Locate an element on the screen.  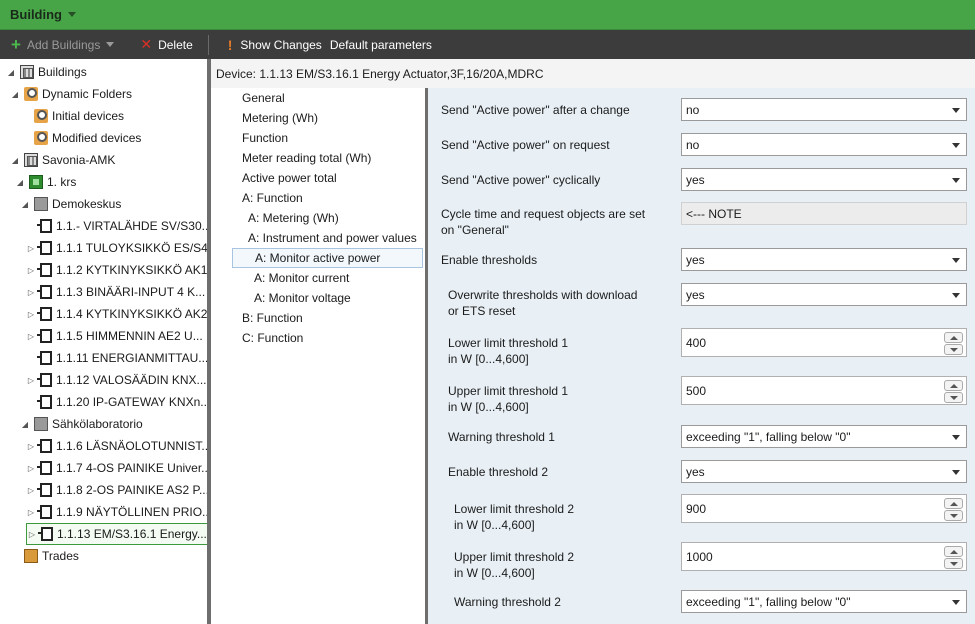
trades-icon is located at coordinates (31, 556).